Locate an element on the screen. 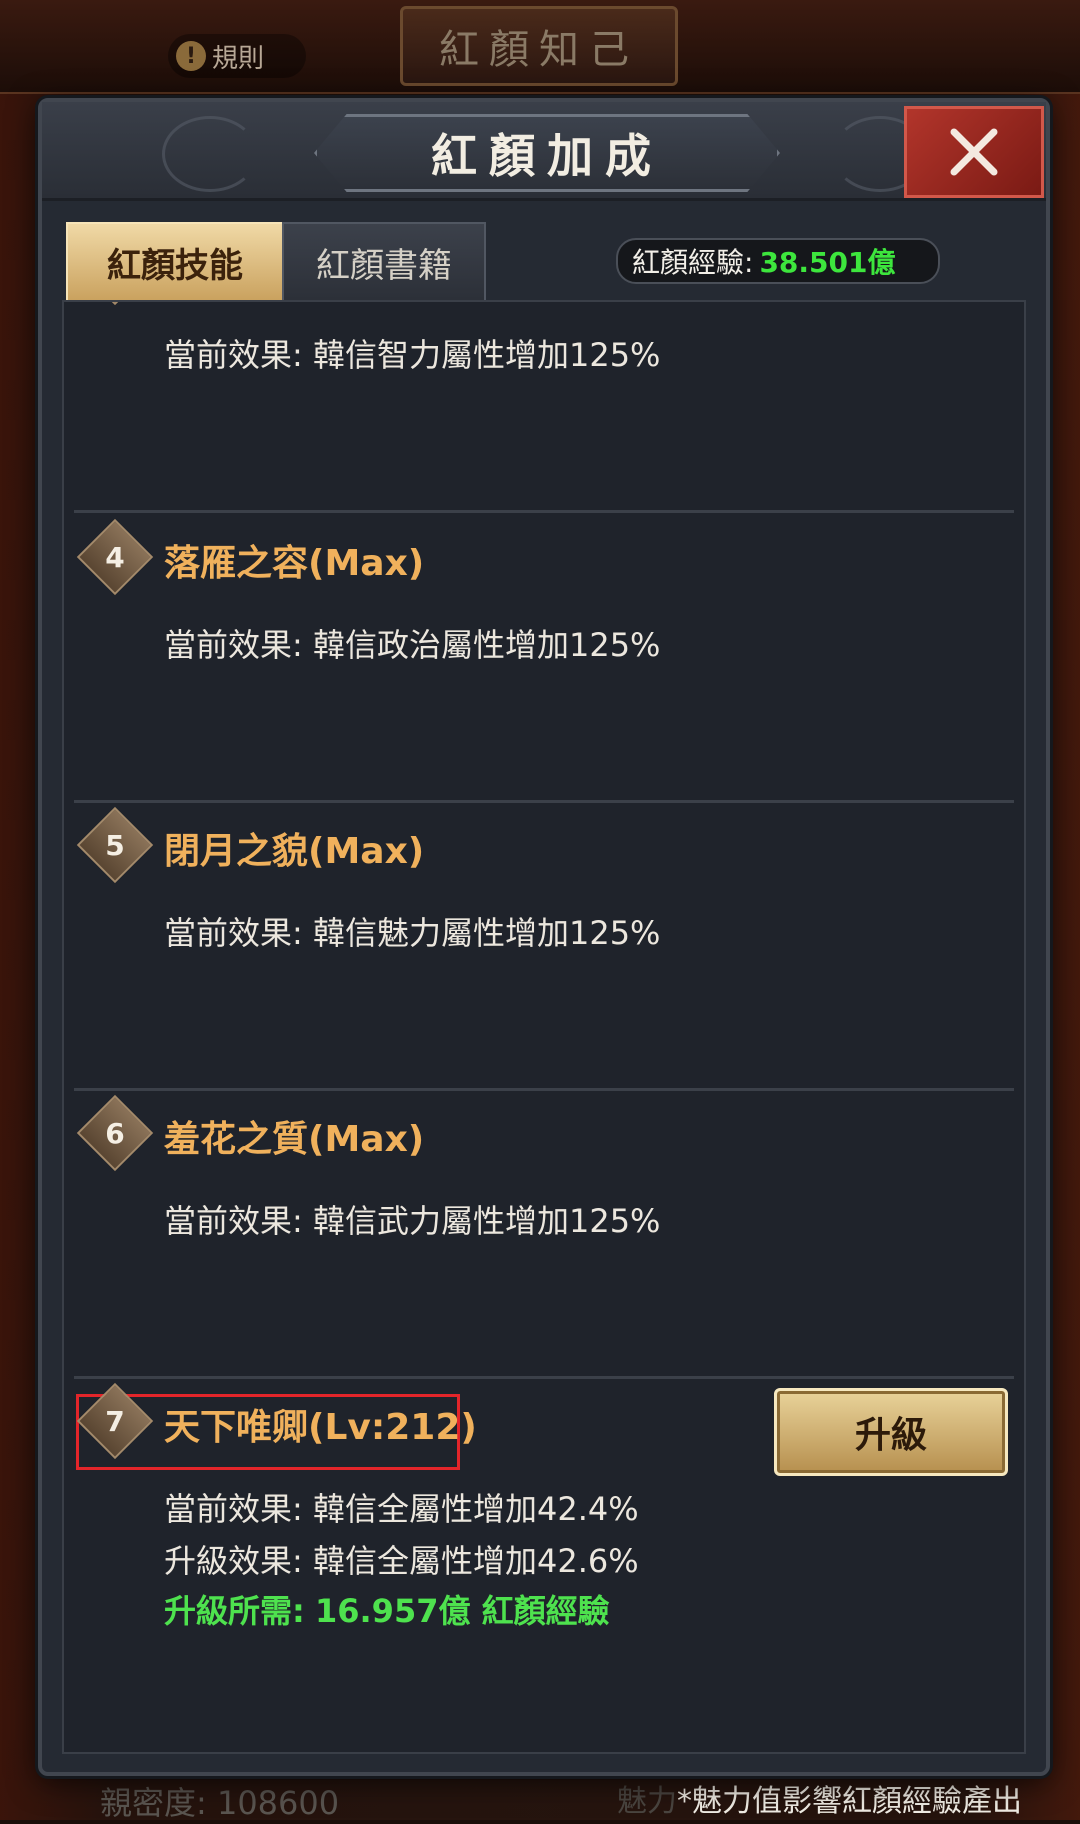 Image resolution: width=1080 pixels, height=1824 pixels. list-item: 6 羞花之質(Max) 當前效果: 韓信武力屬性增加125% is located at coordinates (544, 1233).